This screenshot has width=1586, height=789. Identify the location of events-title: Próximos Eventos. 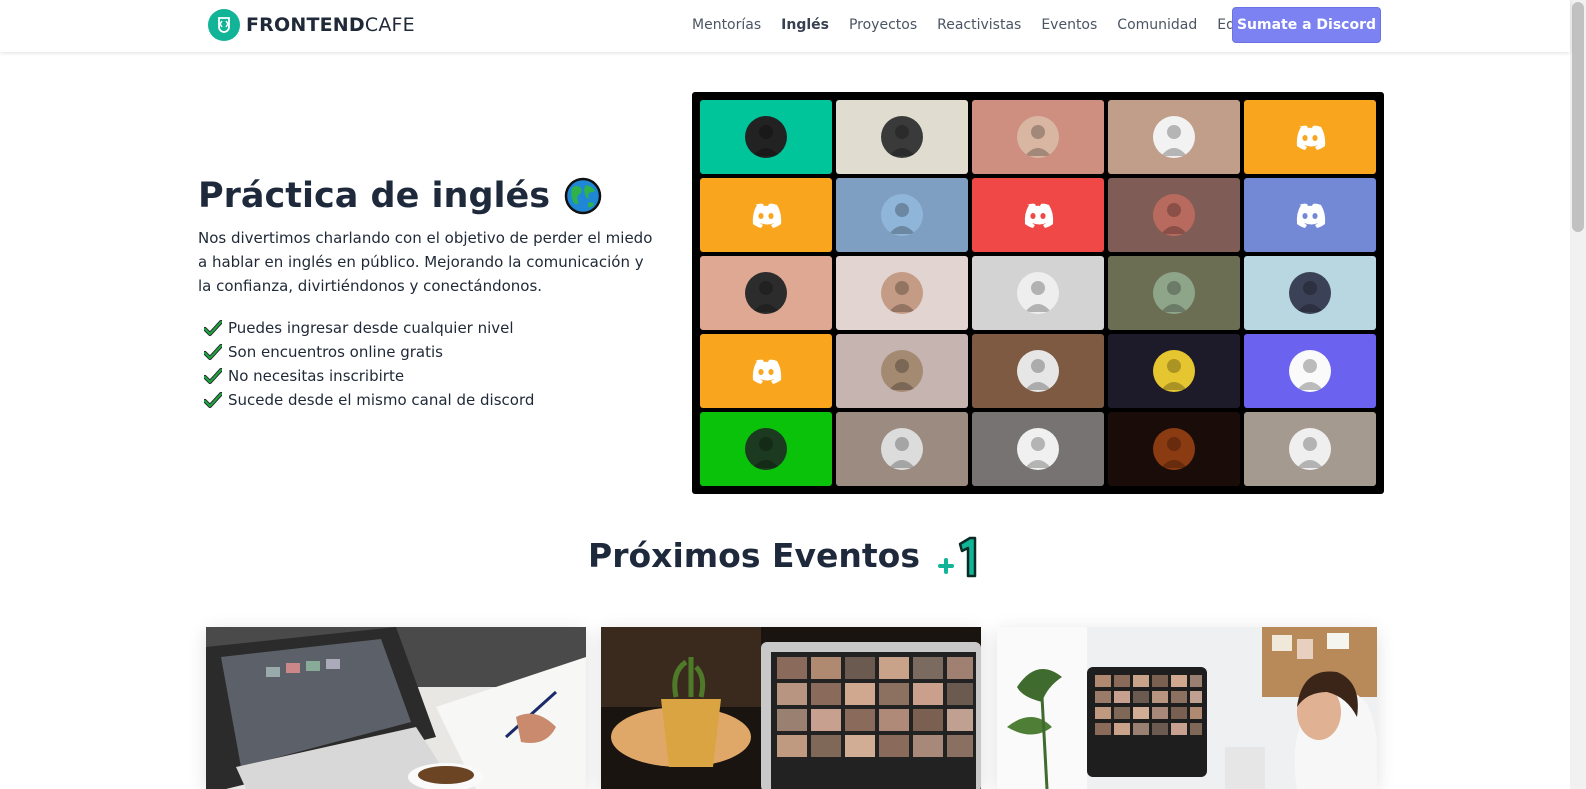
(785, 555).